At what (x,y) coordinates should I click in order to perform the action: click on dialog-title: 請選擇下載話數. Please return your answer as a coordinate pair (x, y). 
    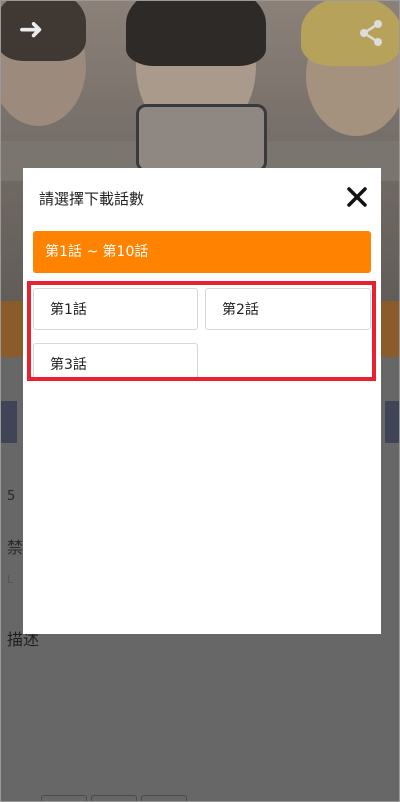
    Looking at the image, I should click on (92, 199).